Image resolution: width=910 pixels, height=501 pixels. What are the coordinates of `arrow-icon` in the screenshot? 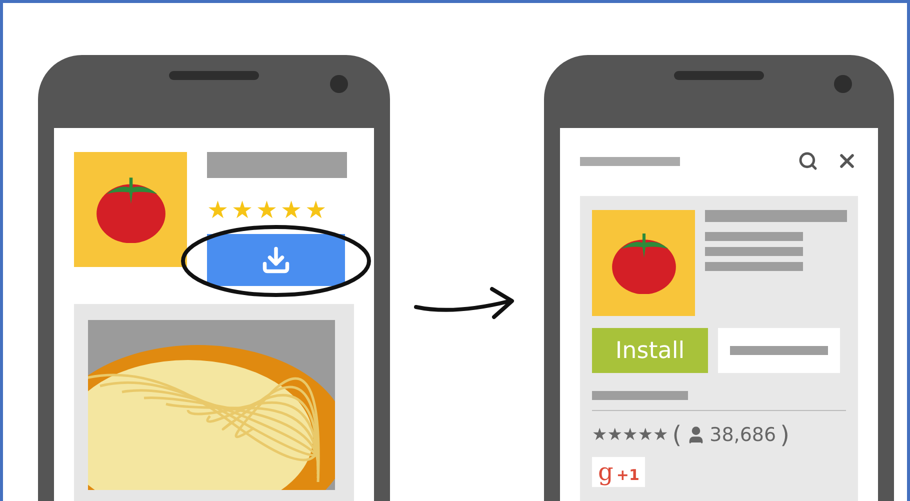 It's located at (465, 303).